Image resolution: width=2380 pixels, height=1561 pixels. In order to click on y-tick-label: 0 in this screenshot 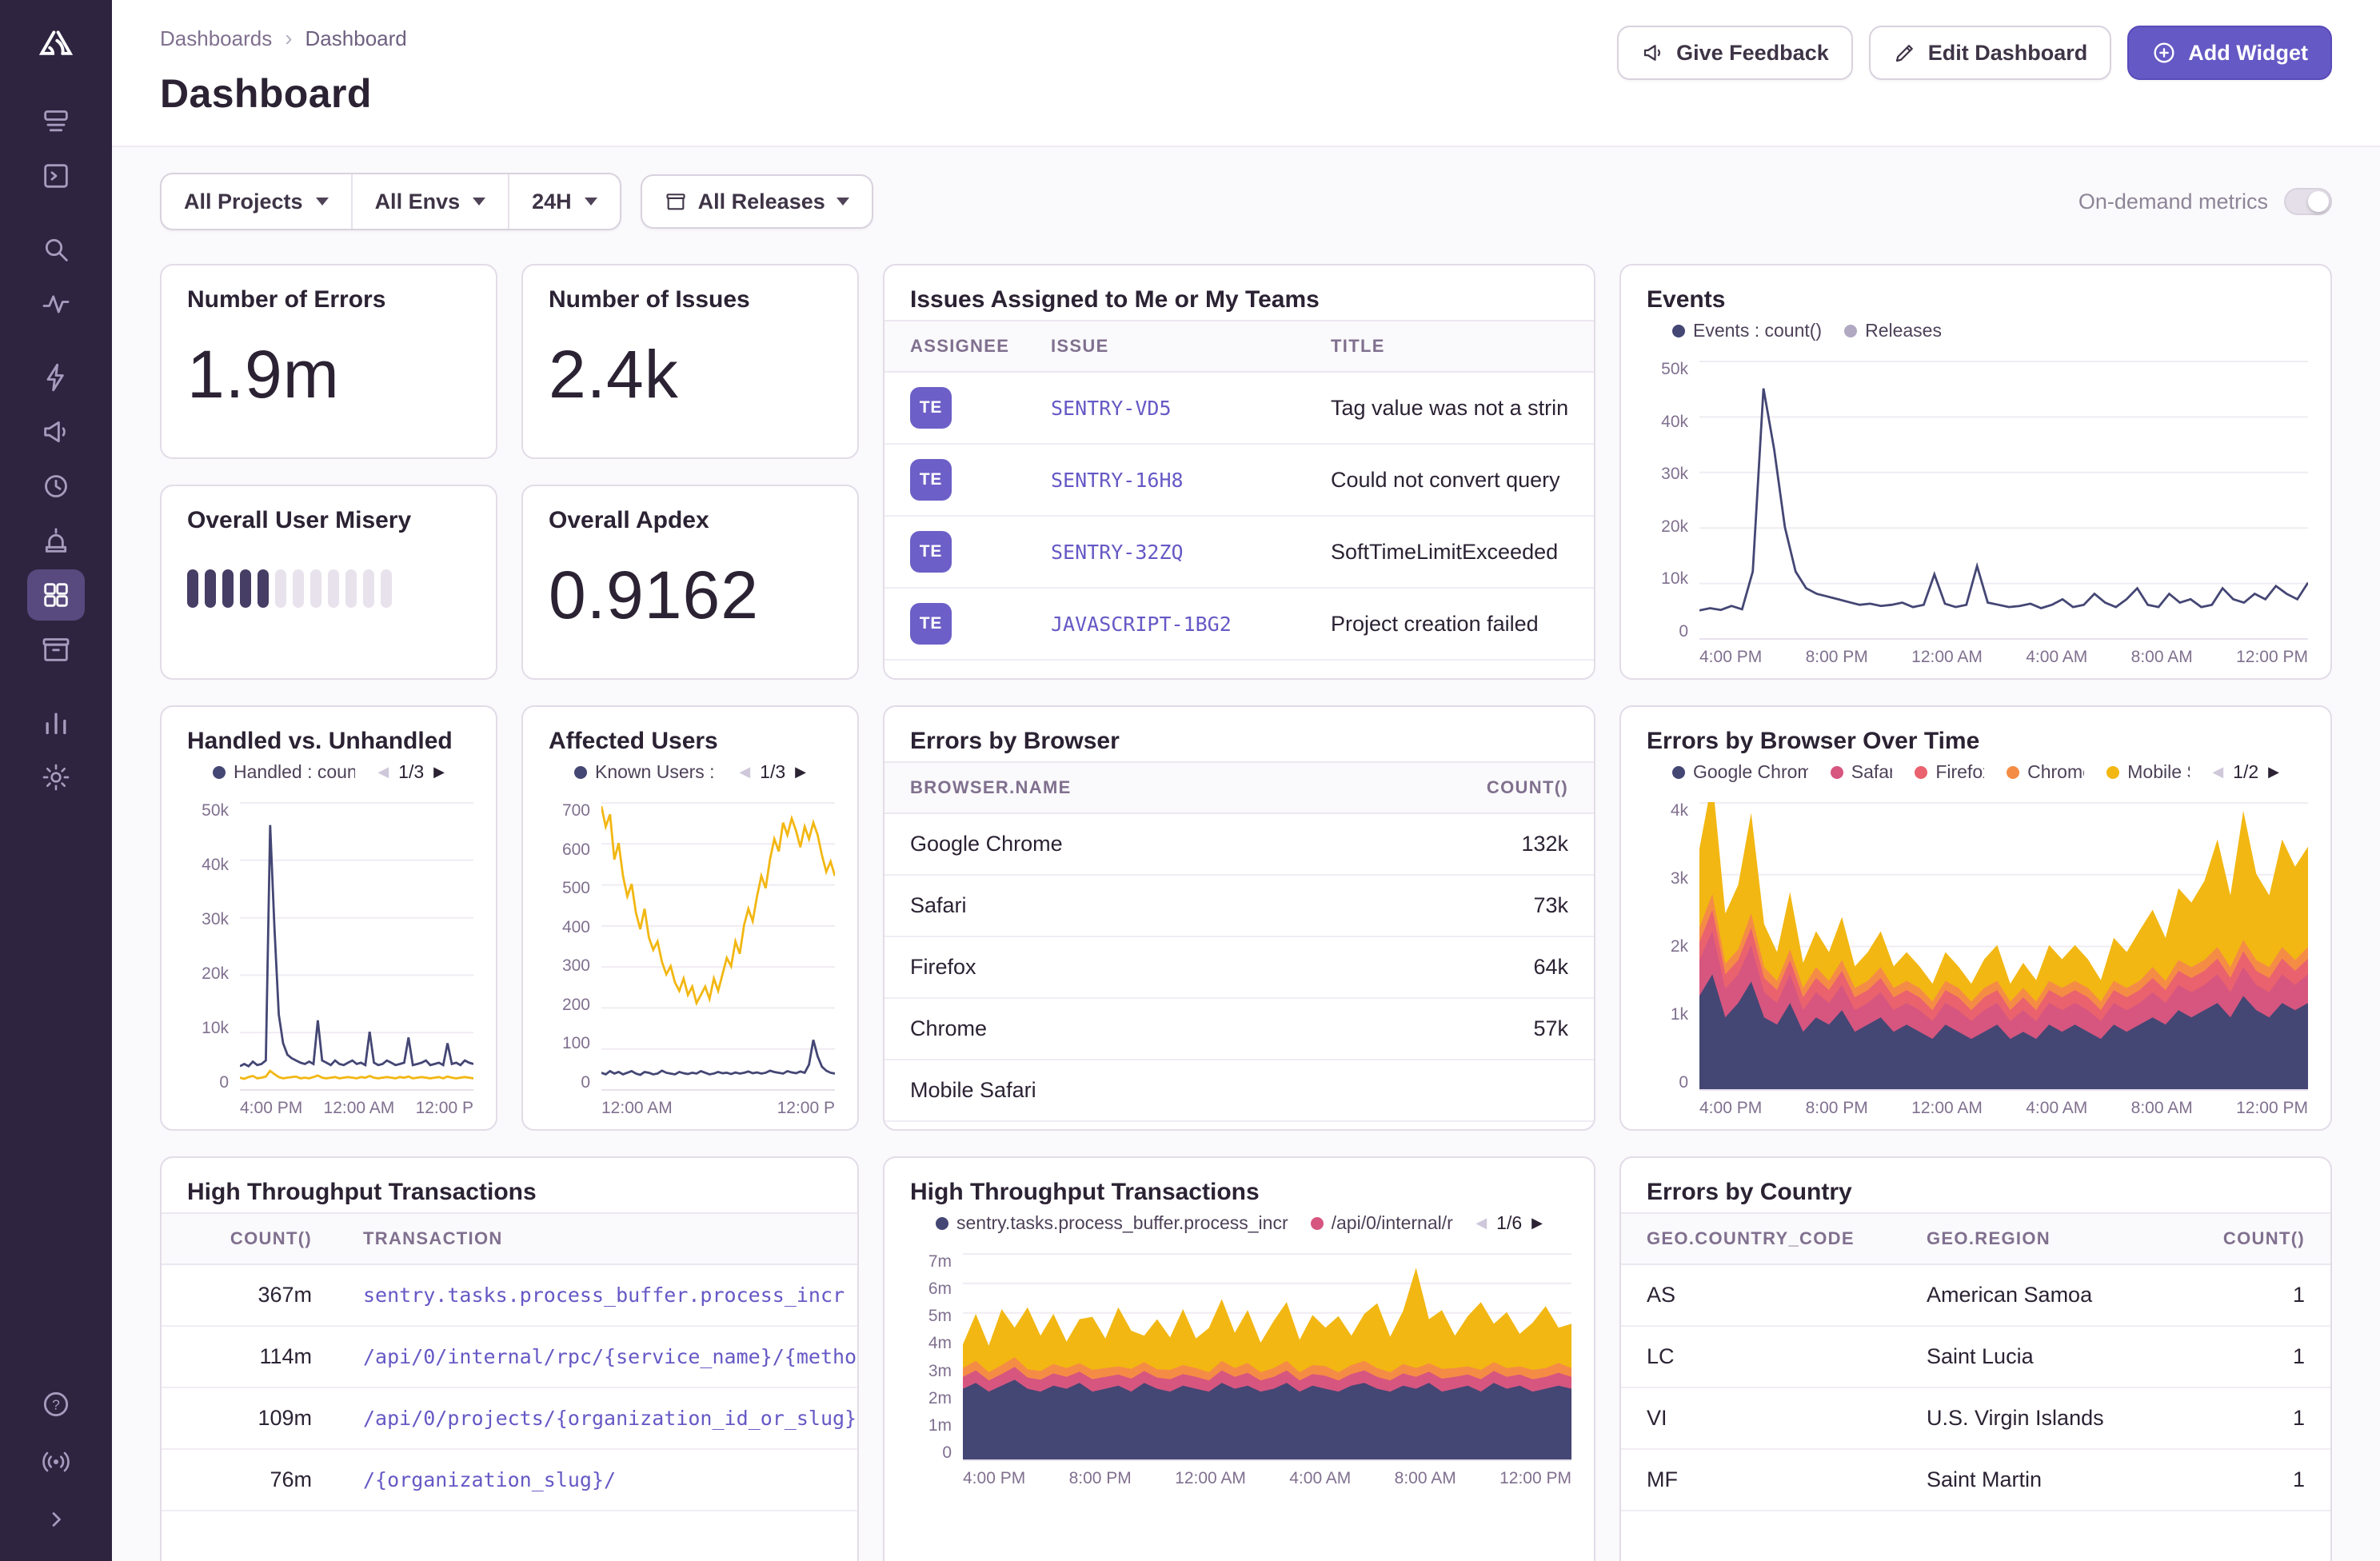, I will do `click(1683, 631)`.